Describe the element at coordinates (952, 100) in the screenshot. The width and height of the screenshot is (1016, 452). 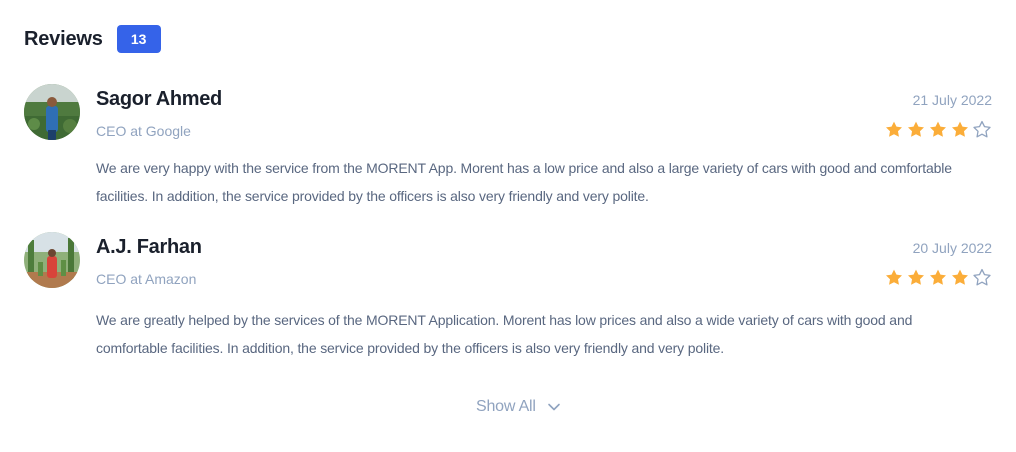
I see `review-date: 21 July 2022` at that location.